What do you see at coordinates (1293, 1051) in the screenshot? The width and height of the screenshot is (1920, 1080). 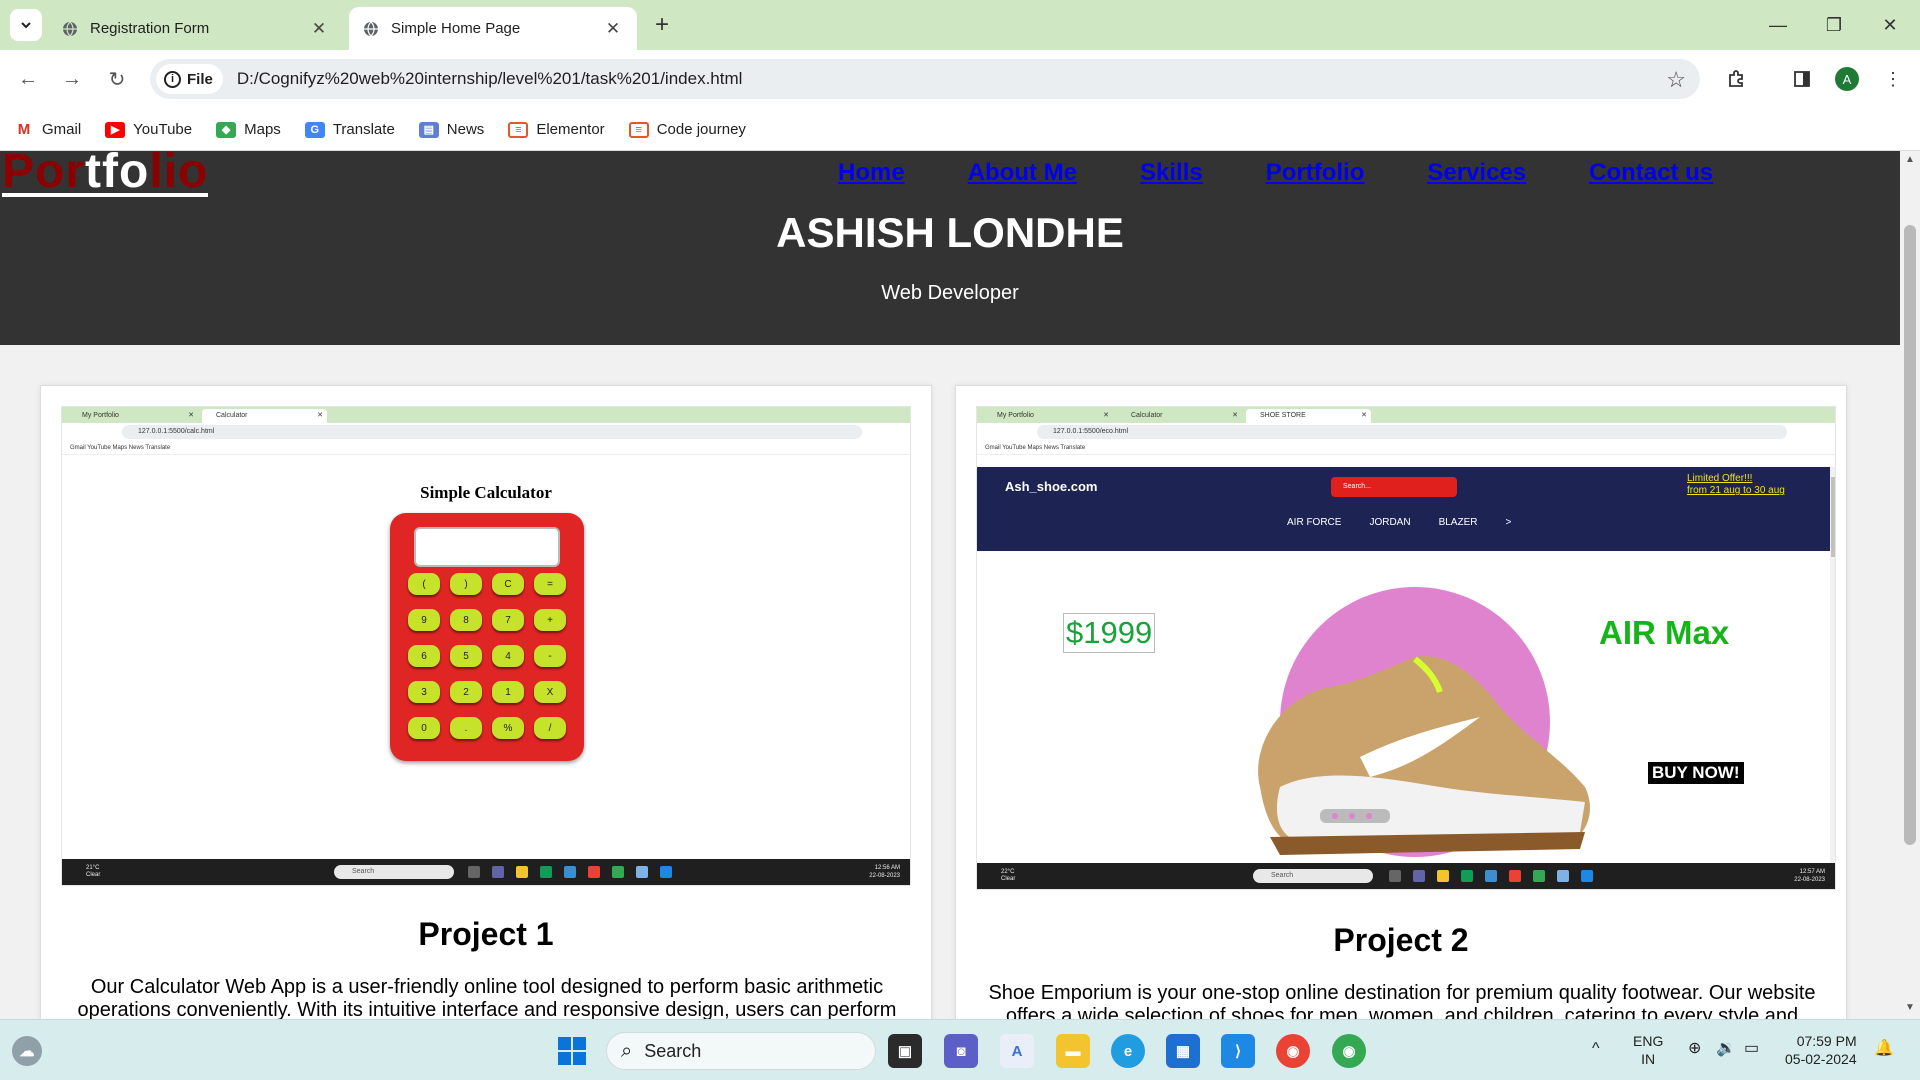 I see `chrome-icon: ◉` at bounding box center [1293, 1051].